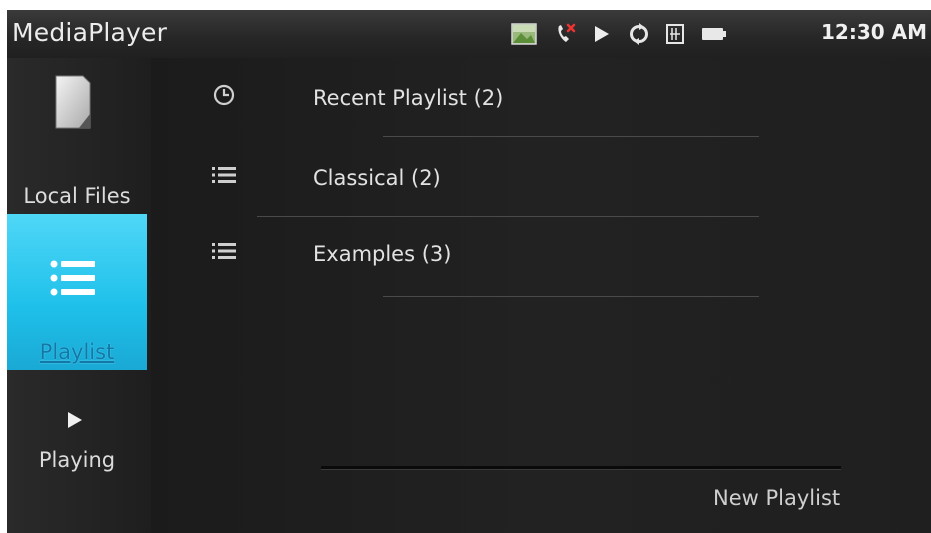 This screenshot has height=533, width=931. Describe the element at coordinates (408, 98) in the screenshot. I see `list-item-label: Recent Playlist (2)` at that location.